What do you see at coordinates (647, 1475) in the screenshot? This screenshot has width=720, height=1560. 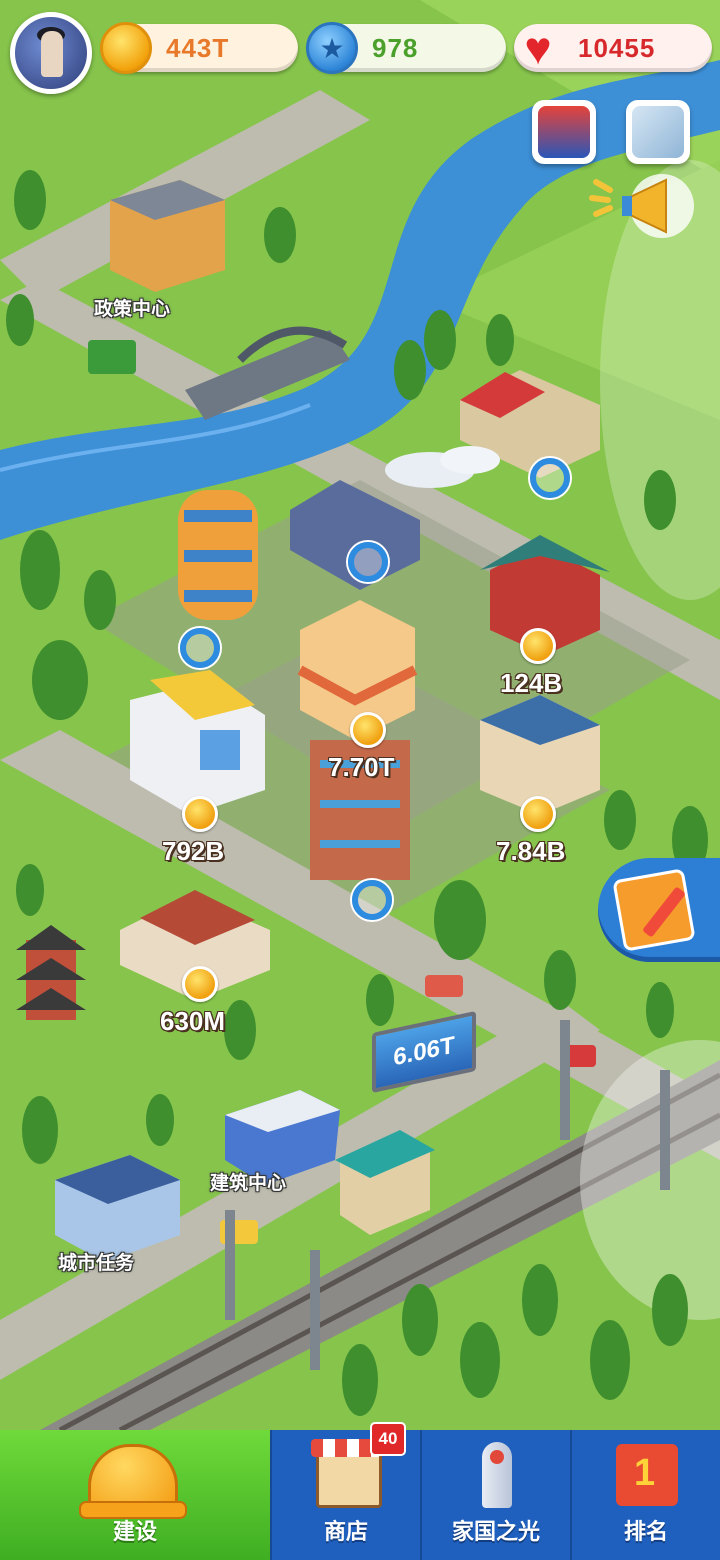 I see `podium-icon` at bounding box center [647, 1475].